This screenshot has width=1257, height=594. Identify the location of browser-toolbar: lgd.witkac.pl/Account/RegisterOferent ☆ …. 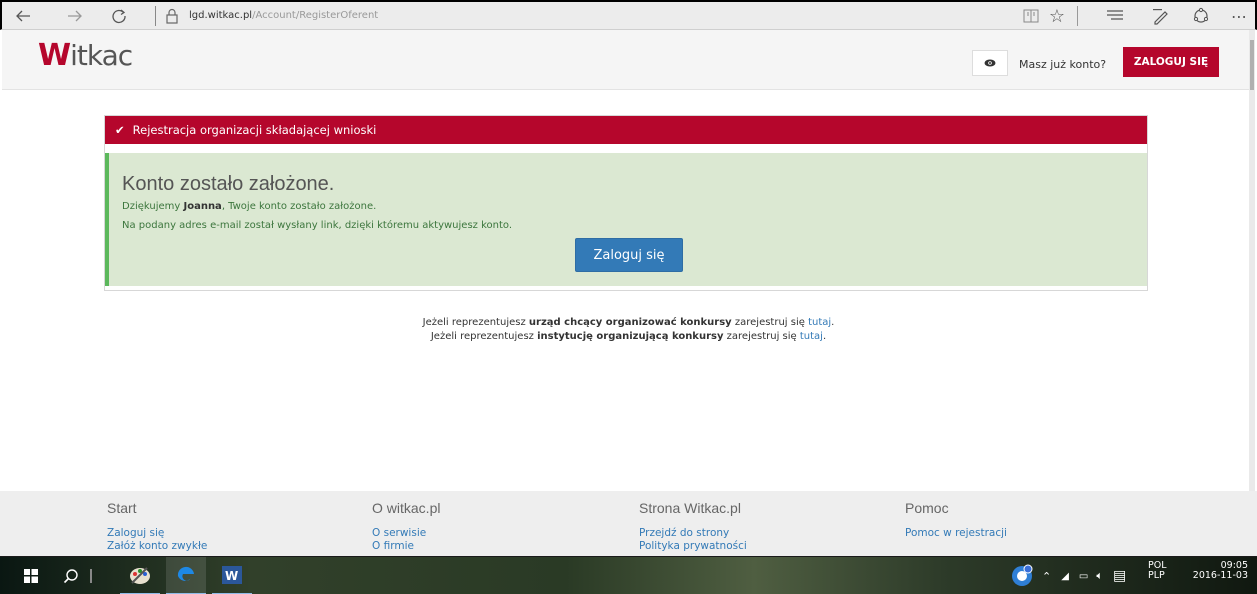
(628, 15).